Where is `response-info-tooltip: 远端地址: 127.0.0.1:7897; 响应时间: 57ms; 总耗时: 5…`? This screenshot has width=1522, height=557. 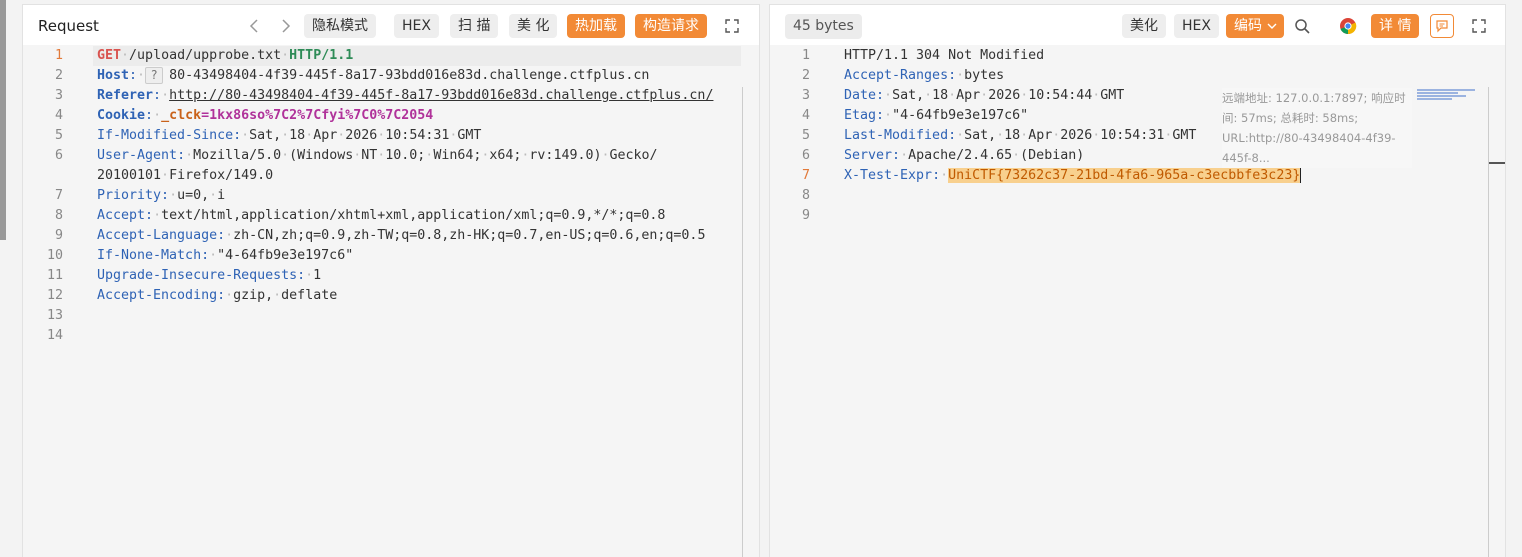 response-info-tooltip: 远端地址: 127.0.0.1:7897; 响应时间: 57ms; 总耗时: 5… is located at coordinates (1317, 128).